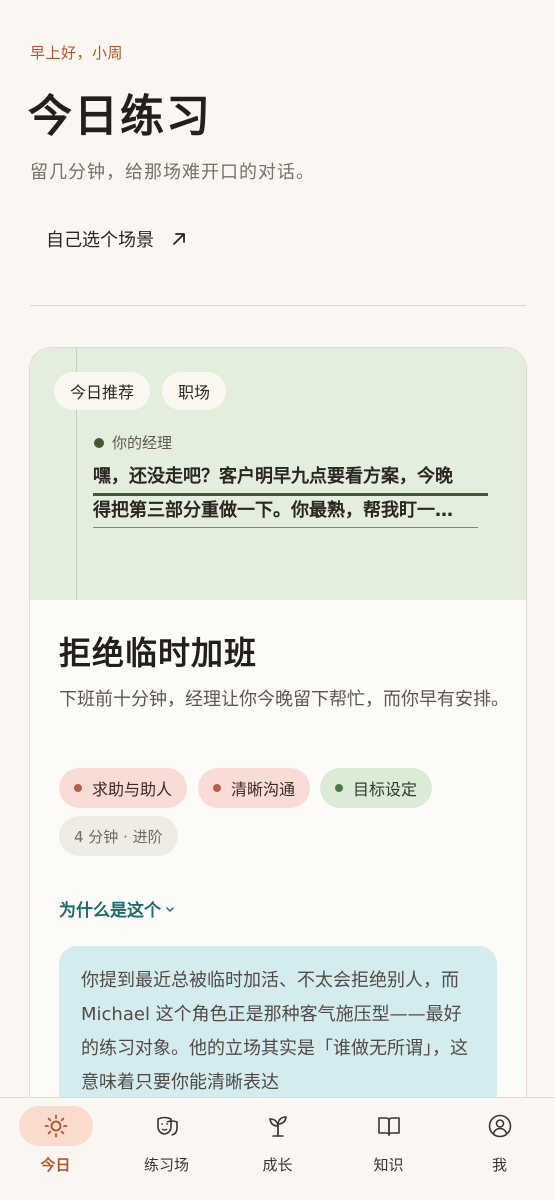 Image resolution: width=555 pixels, height=1200 pixels. Describe the element at coordinates (55, 1149) in the screenshot. I see `tab-today: 今日` at that location.